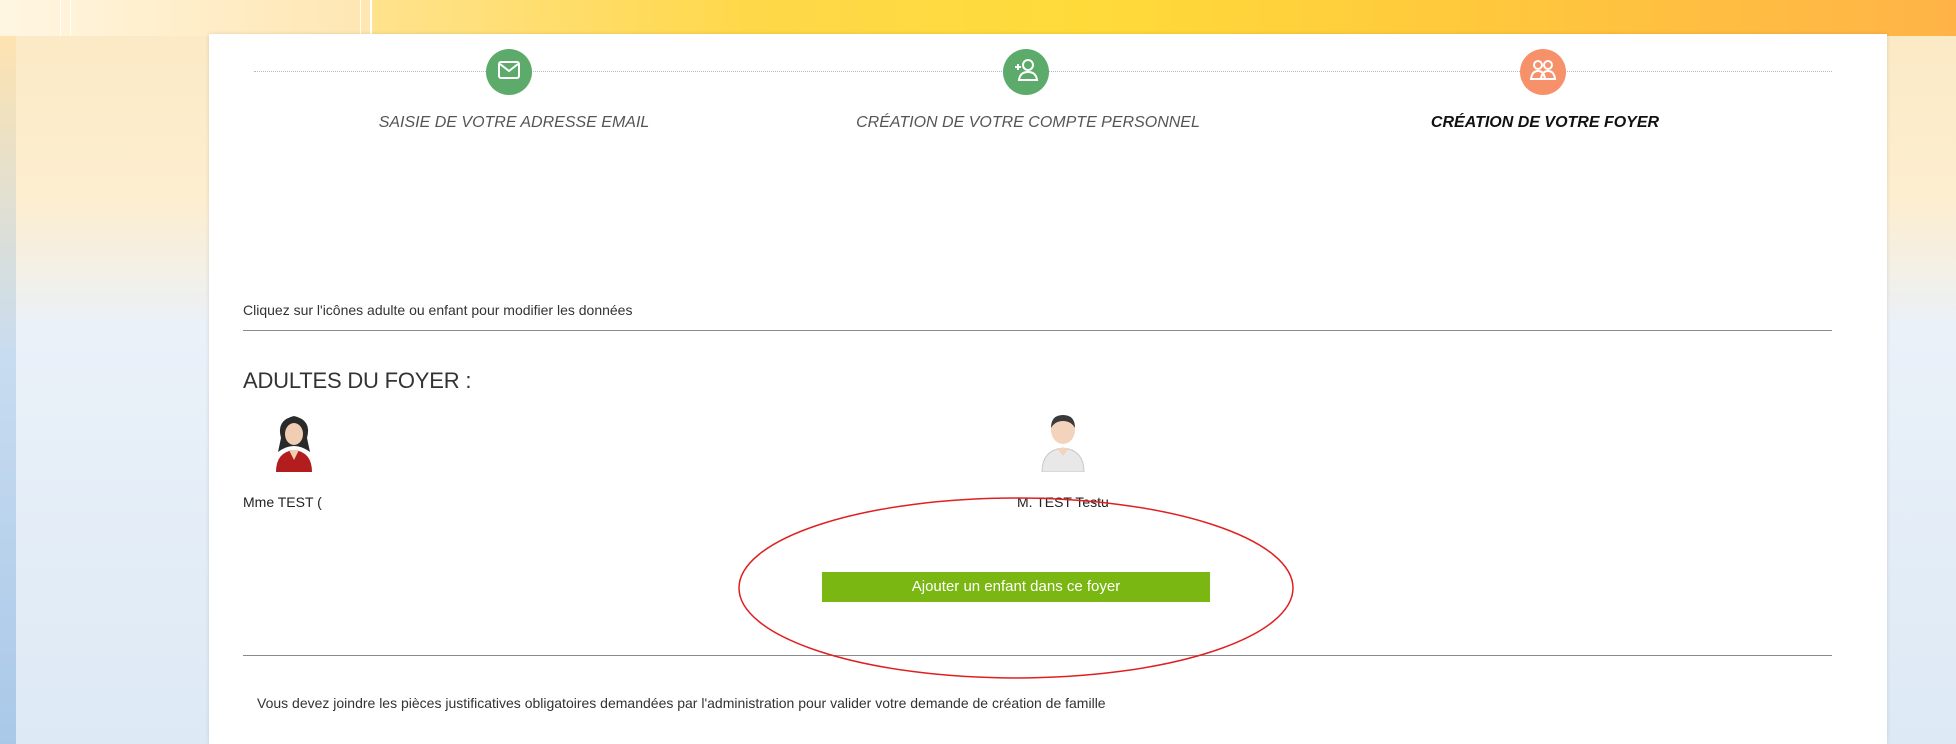  I want to click on step-2-circle, so click(1026, 72).